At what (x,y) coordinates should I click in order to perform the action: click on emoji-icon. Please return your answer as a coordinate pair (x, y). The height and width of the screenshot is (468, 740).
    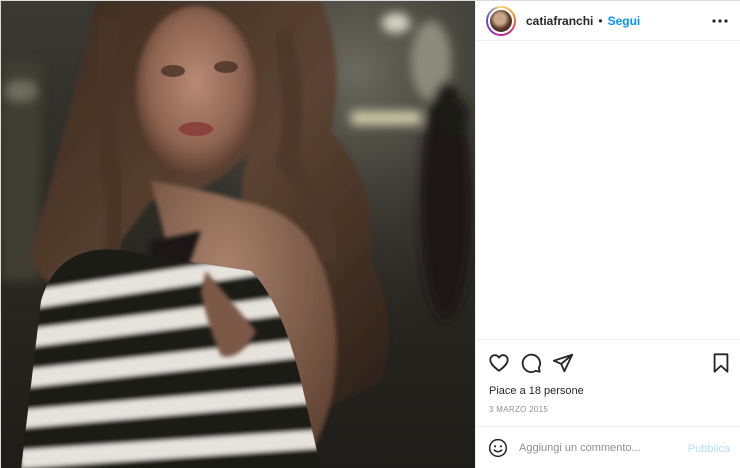
    Looking at the image, I should click on (498, 448).